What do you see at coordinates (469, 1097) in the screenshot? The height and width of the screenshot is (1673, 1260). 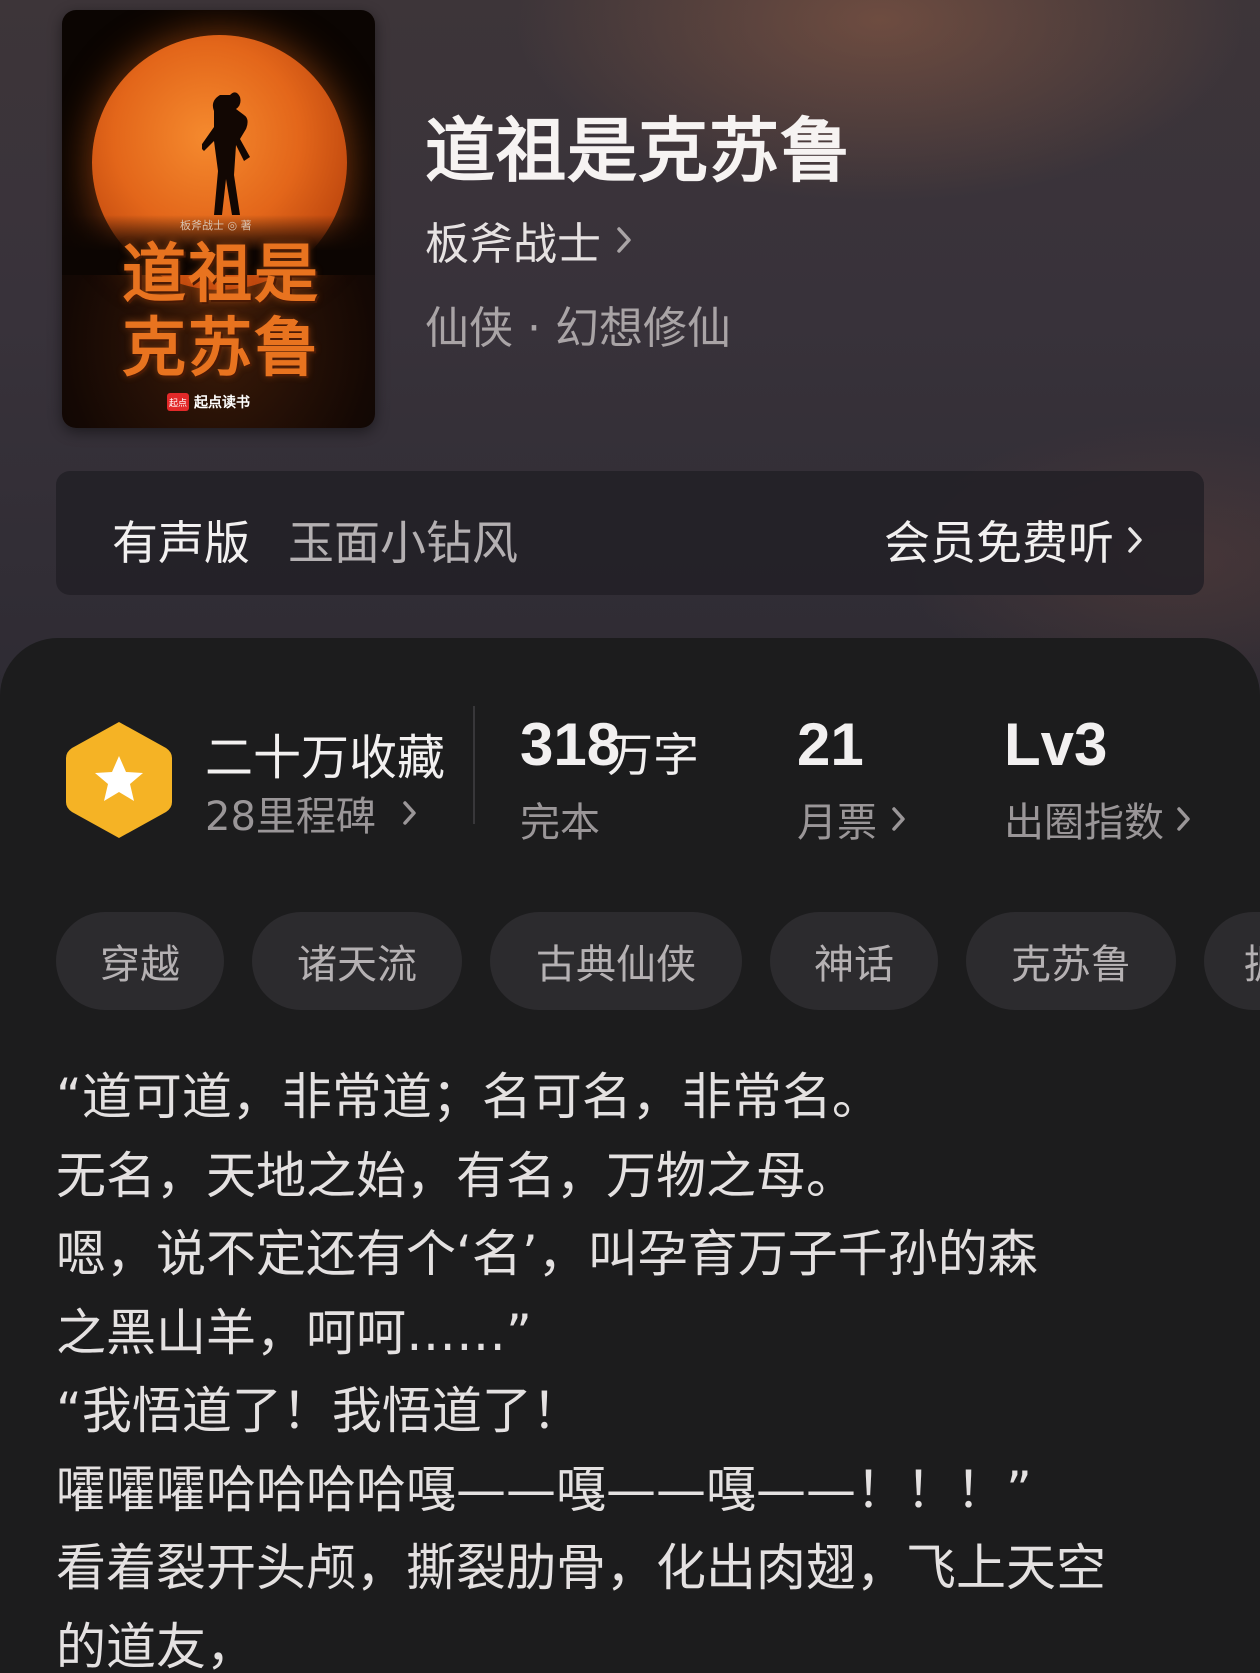 I see `synopsis-line: “道可道，非常道；名可名，非常名。` at bounding box center [469, 1097].